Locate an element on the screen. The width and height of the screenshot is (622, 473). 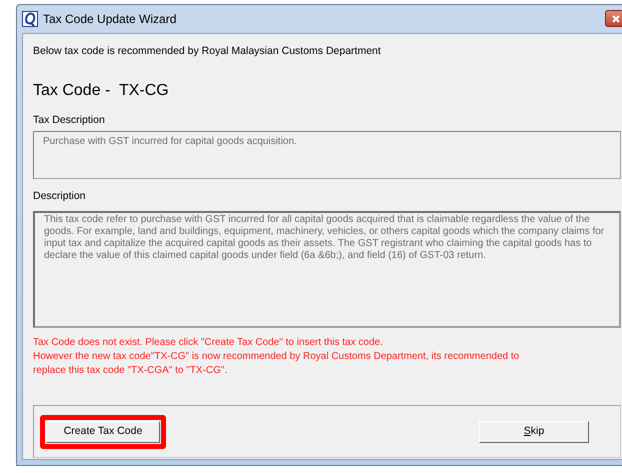
description-label: Description is located at coordinates (60, 196).